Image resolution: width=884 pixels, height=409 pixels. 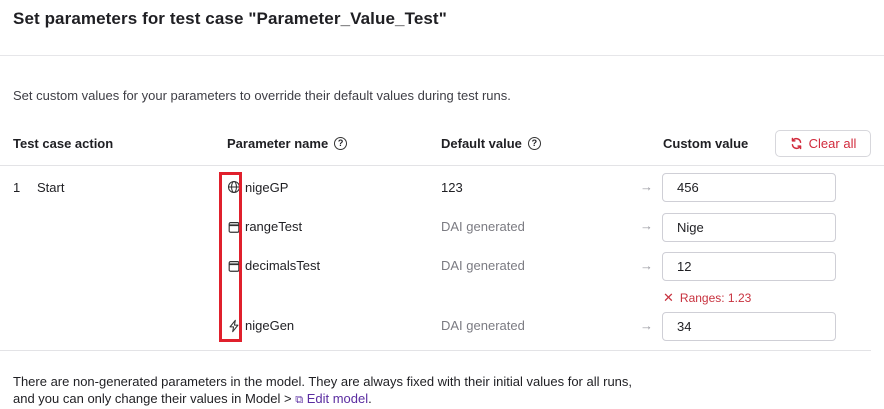 I want to click on refresh-icon, so click(x=796, y=143).